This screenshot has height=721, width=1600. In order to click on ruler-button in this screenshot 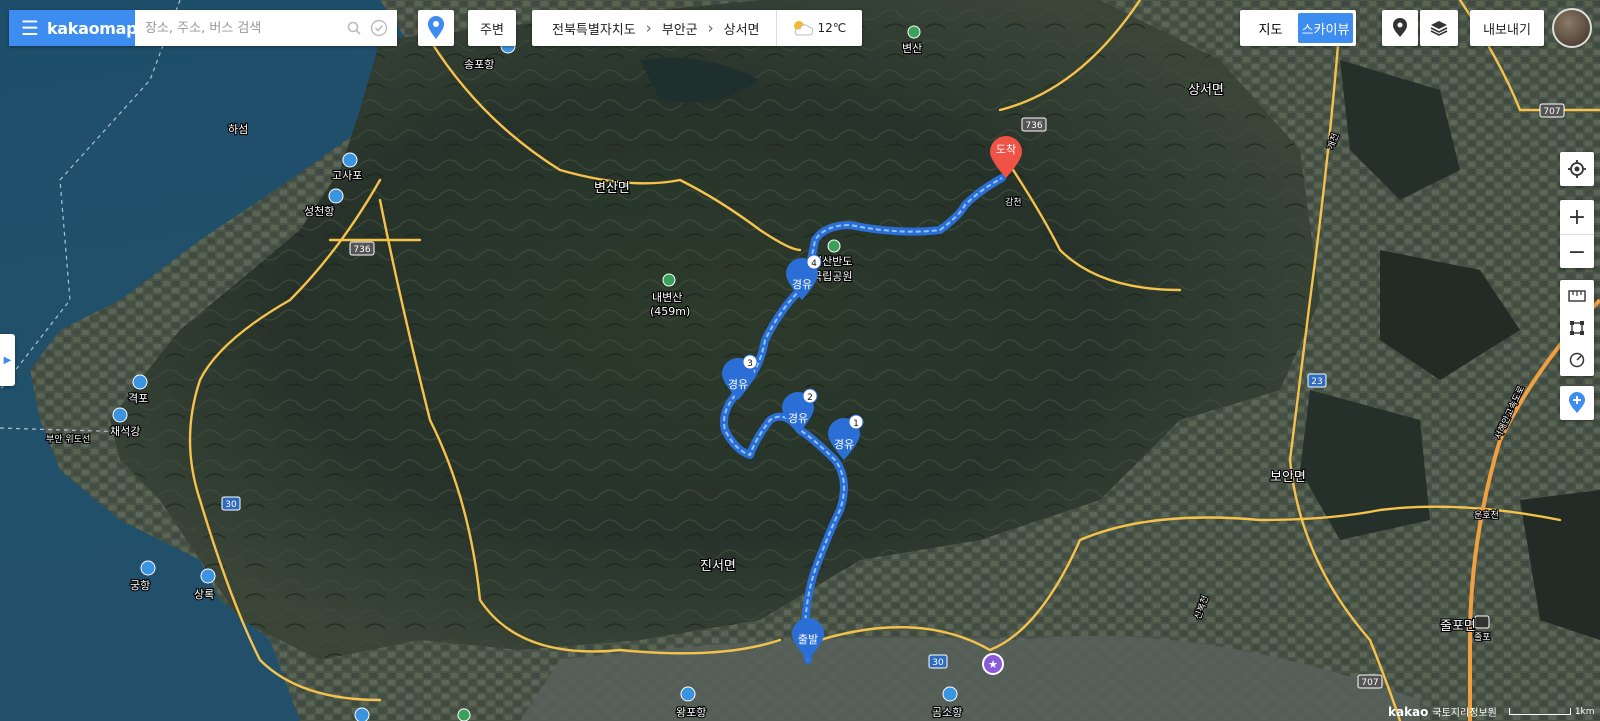, I will do `click(1577, 296)`.